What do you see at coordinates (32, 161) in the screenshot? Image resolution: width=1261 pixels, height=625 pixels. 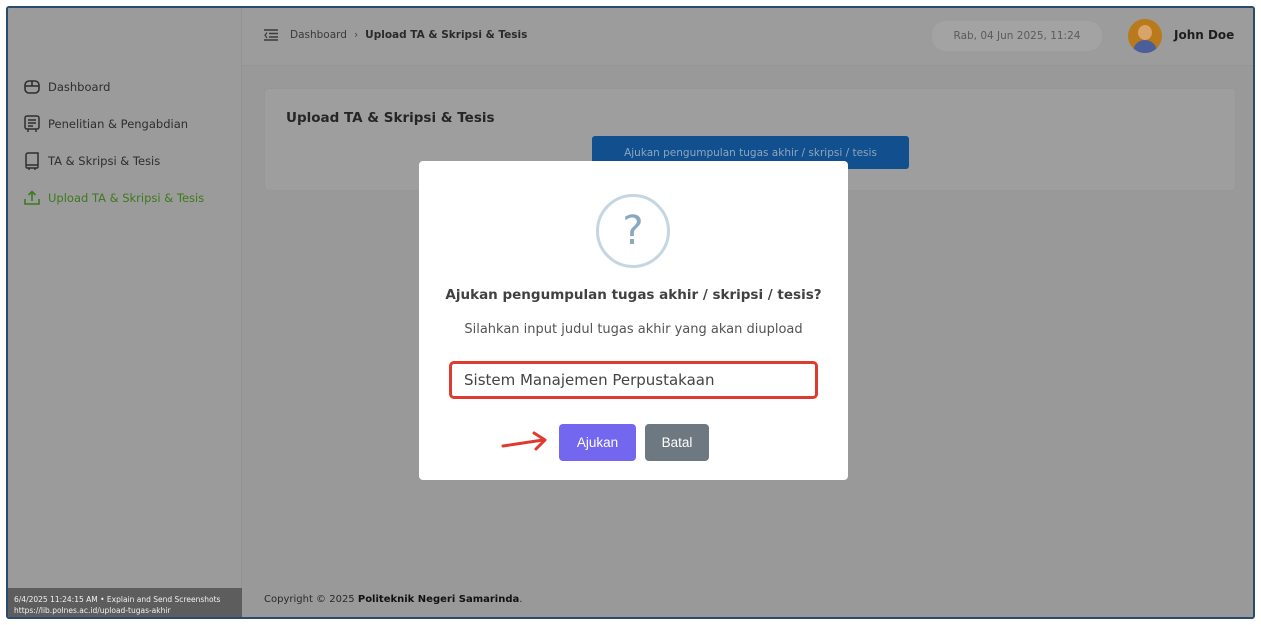 I see `thesis-icon` at bounding box center [32, 161].